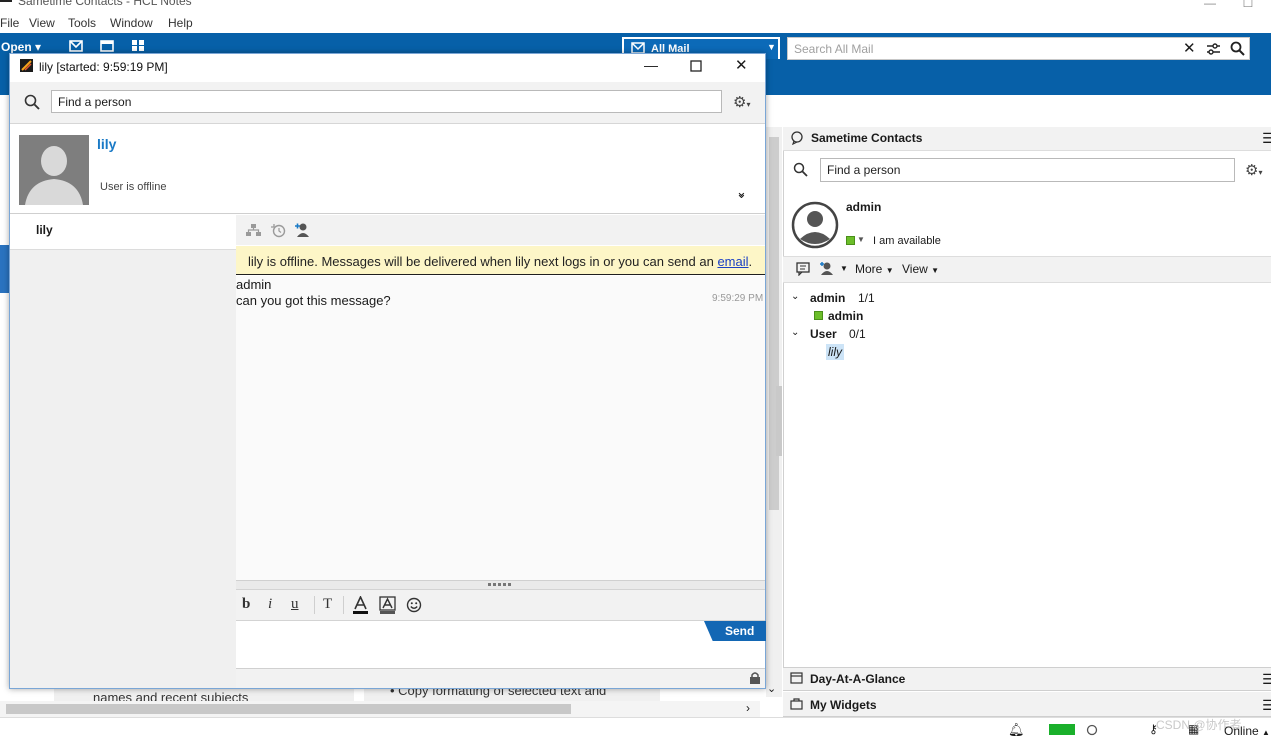 This screenshot has height=740, width=1271. What do you see at coordinates (843, 705) in the screenshot?
I see `my-widgets-label: My Widgets` at bounding box center [843, 705].